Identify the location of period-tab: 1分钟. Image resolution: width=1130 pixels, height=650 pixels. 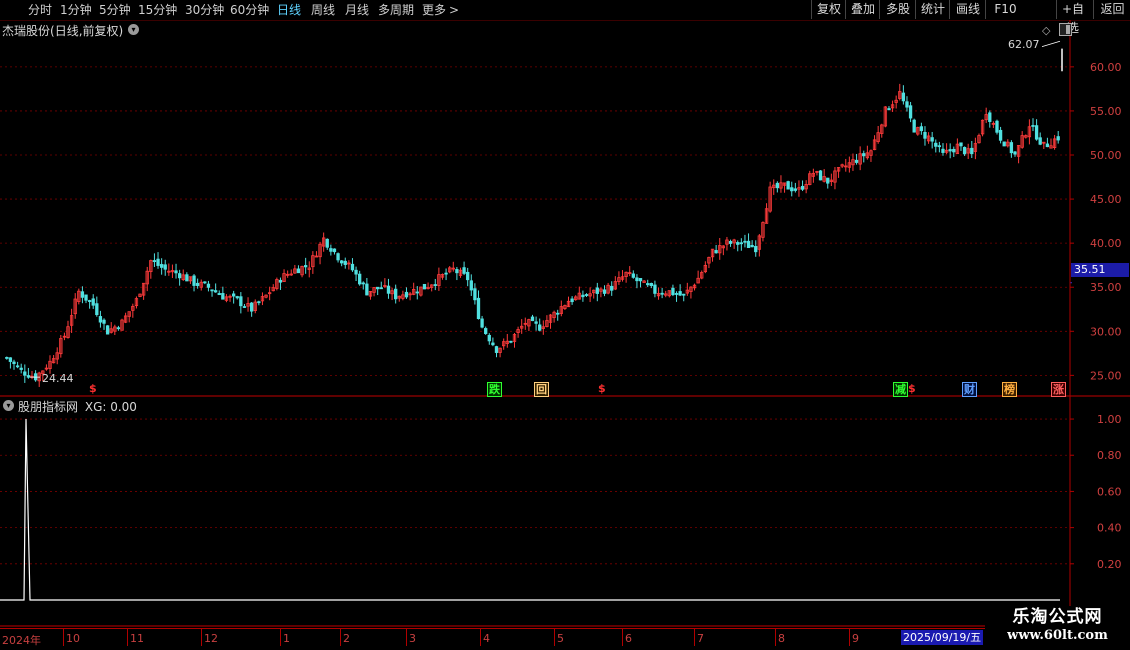
(76, 10).